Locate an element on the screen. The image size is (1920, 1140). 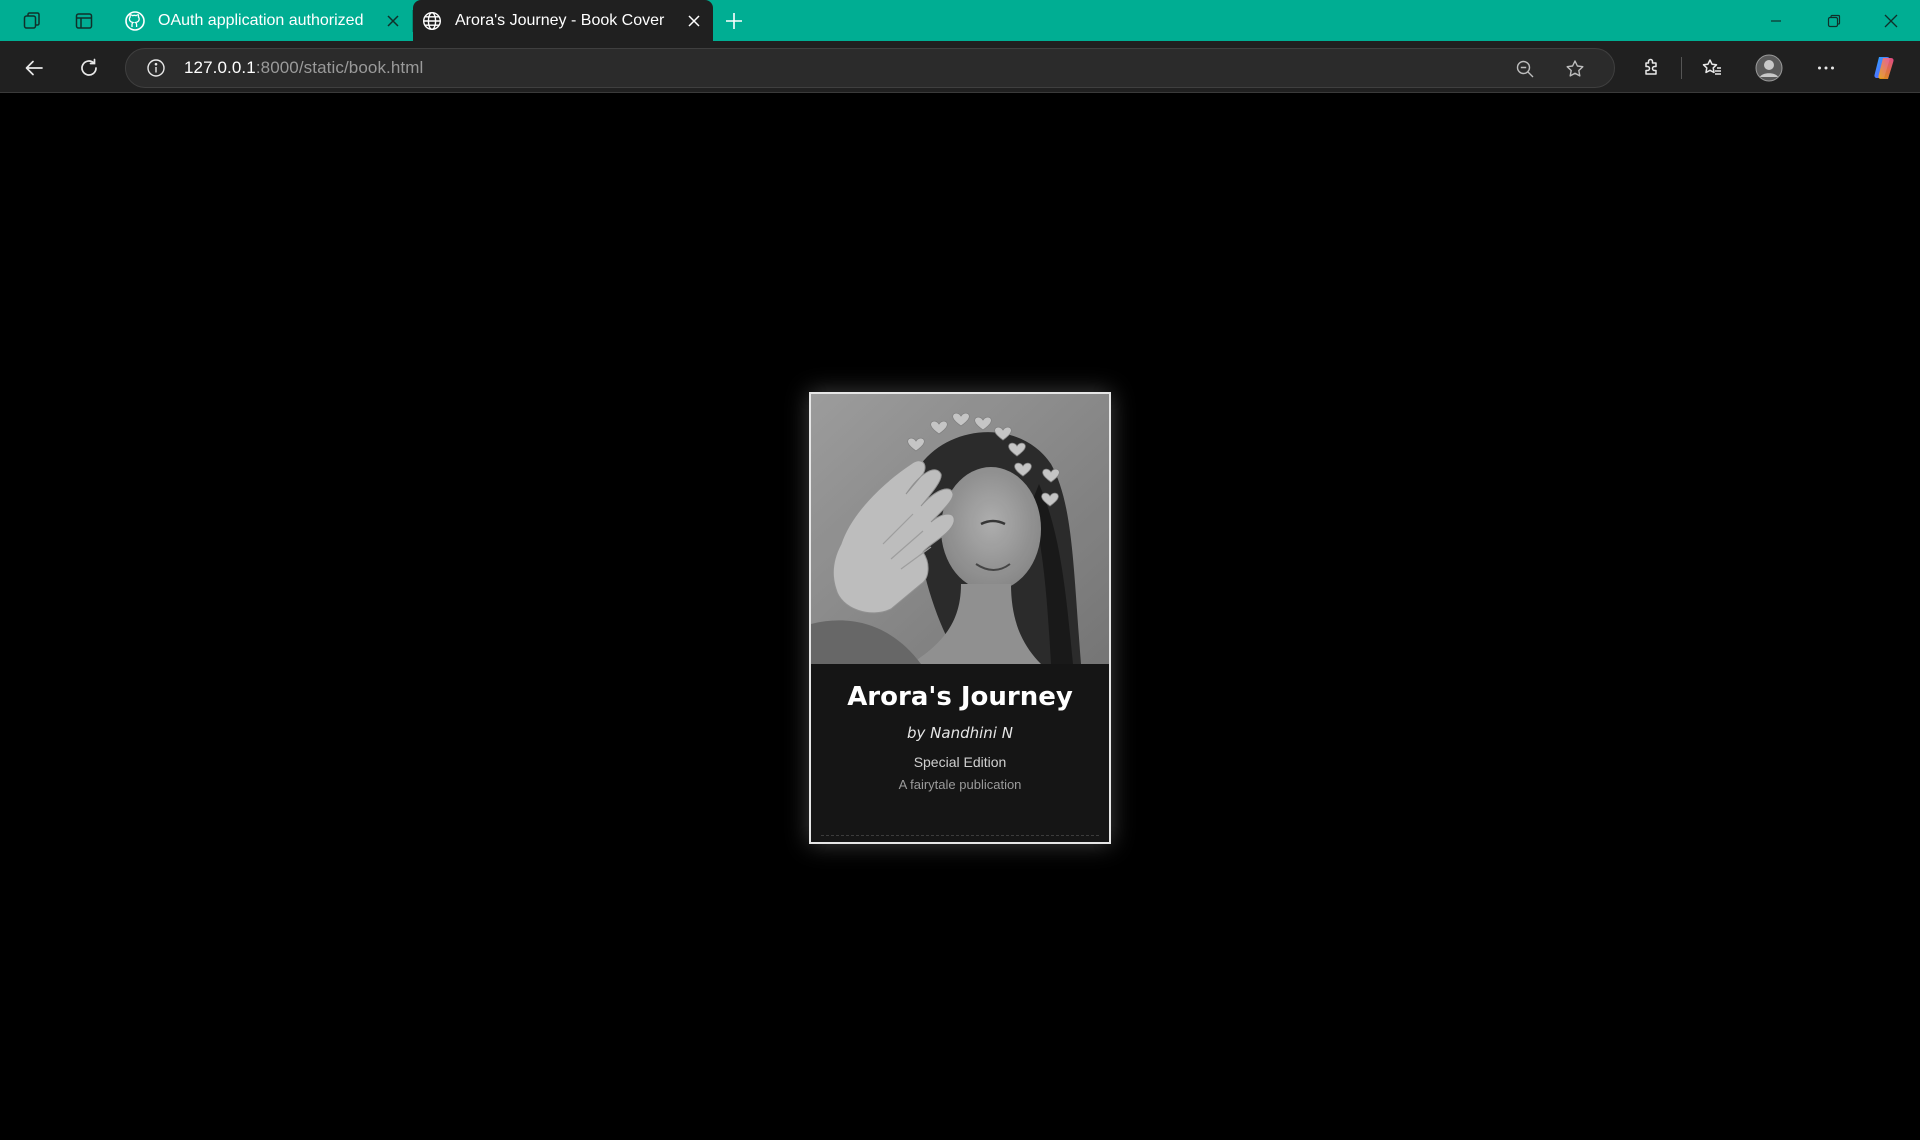
toolbar-divider is located at coordinates (1681, 68).